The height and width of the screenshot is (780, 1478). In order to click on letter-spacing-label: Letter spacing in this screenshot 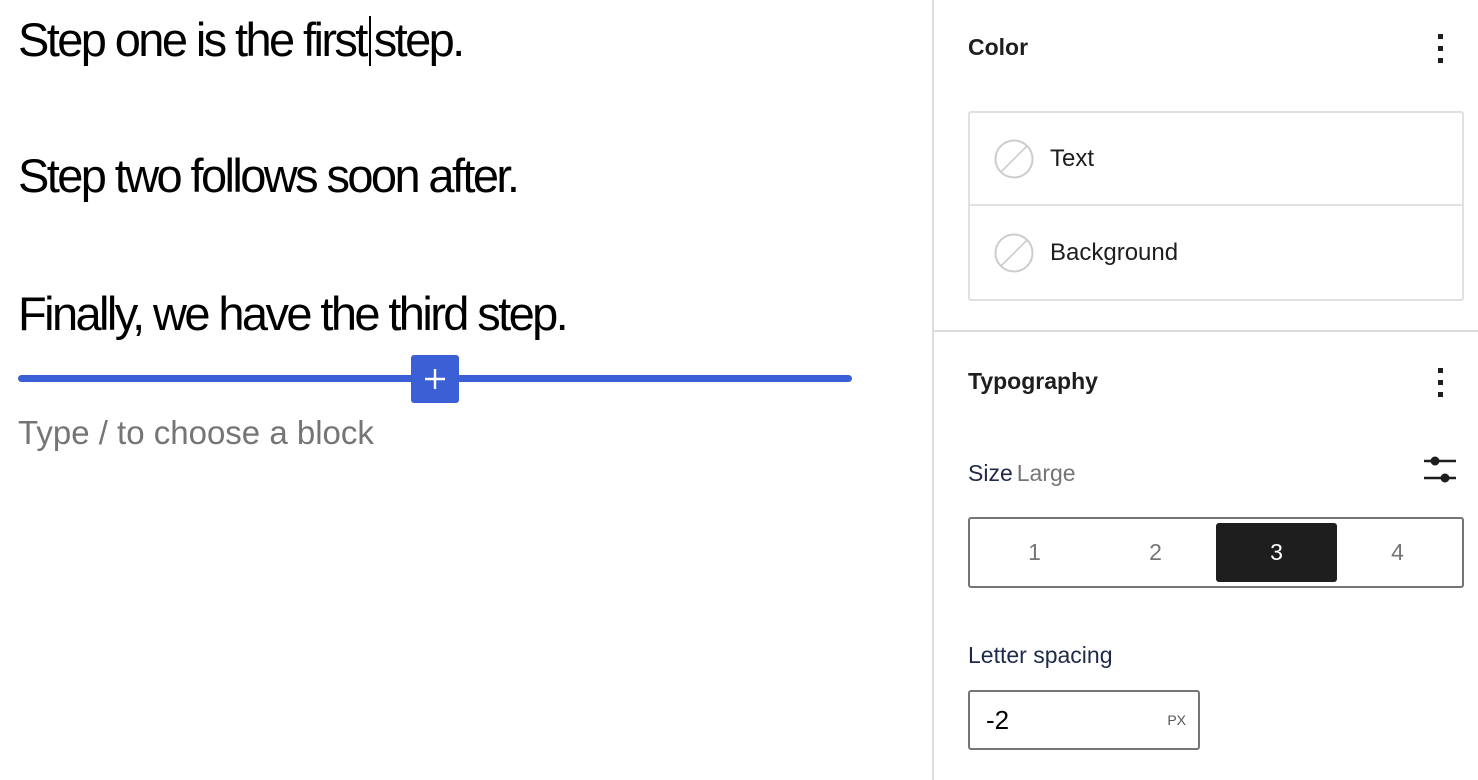, I will do `click(1040, 655)`.